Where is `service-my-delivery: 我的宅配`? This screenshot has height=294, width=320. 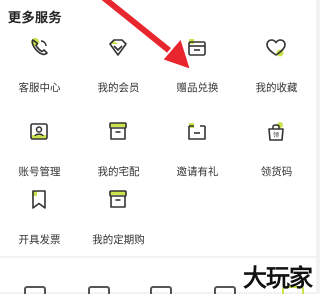 service-my-delivery: 我的宅配 is located at coordinates (118, 150).